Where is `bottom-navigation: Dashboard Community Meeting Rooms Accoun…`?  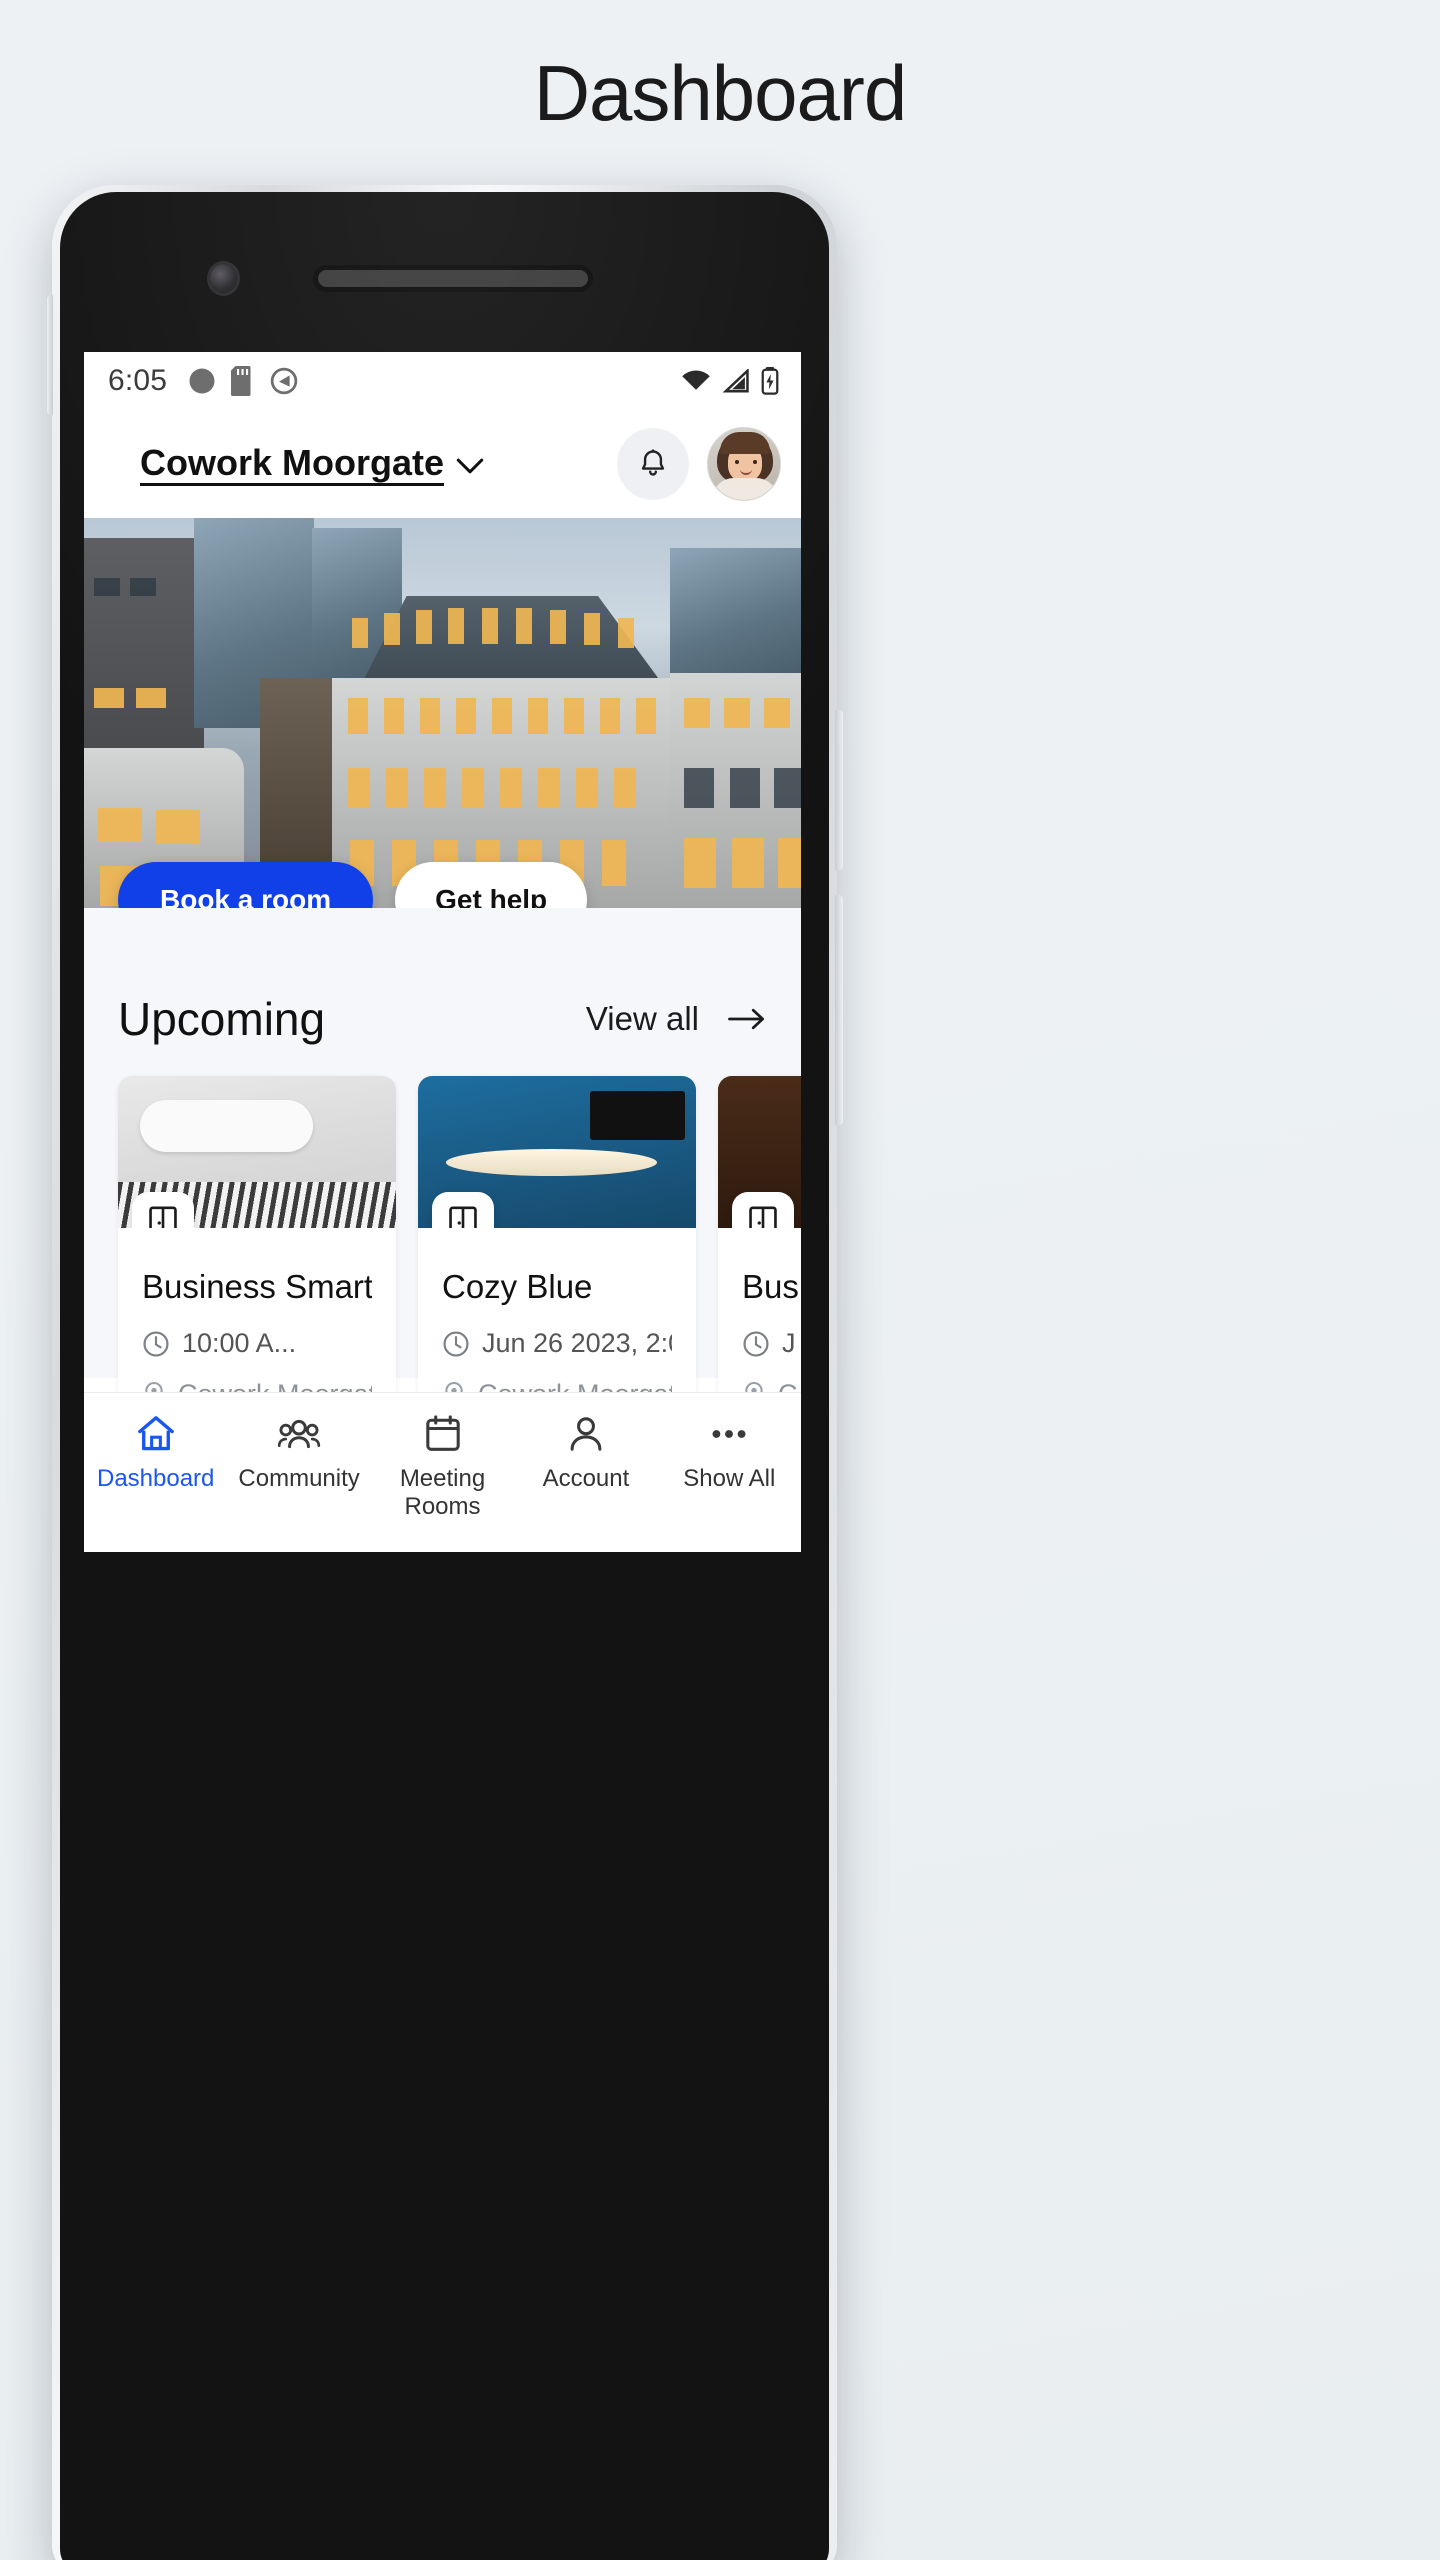 bottom-navigation: Dashboard Community Meeting Rooms Accoun… is located at coordinates (442, 1472).